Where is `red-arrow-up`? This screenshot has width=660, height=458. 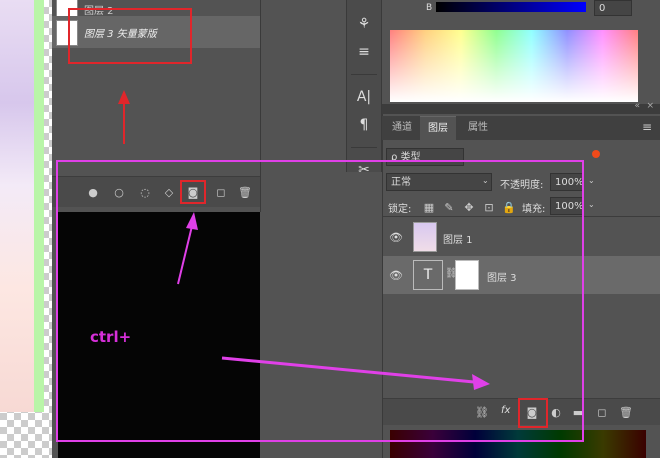 red-arrow-up is located at coordinates (124, 117).